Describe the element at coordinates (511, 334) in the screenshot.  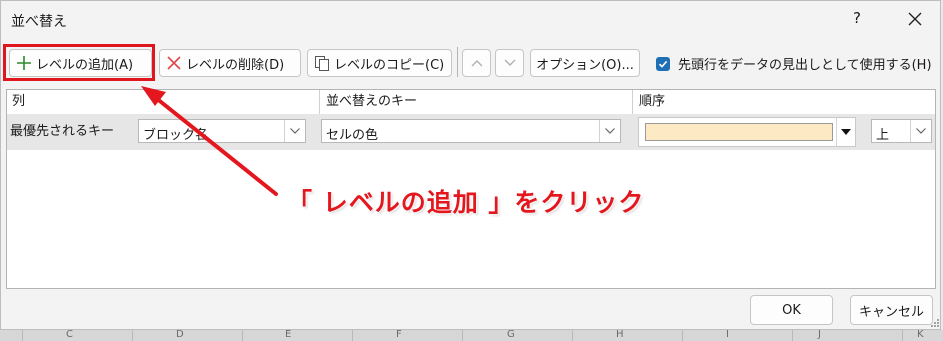
I see `column-header-letter: G` at that location.